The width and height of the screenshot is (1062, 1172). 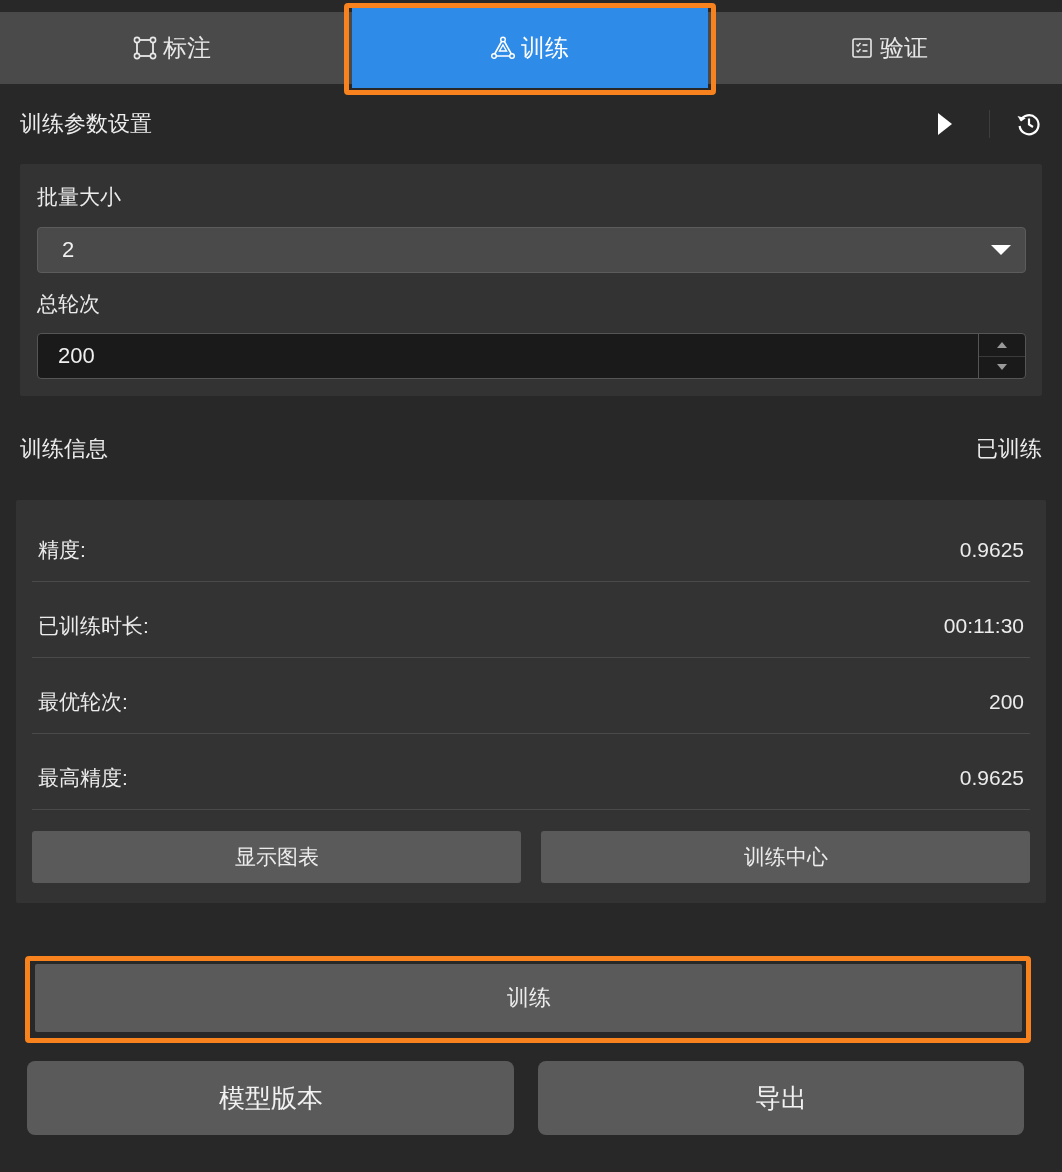 What do you see at coordinates (503, 48) in the screenshot?
I see `triangle-nodes-icon` at bounding box center [503, 48].